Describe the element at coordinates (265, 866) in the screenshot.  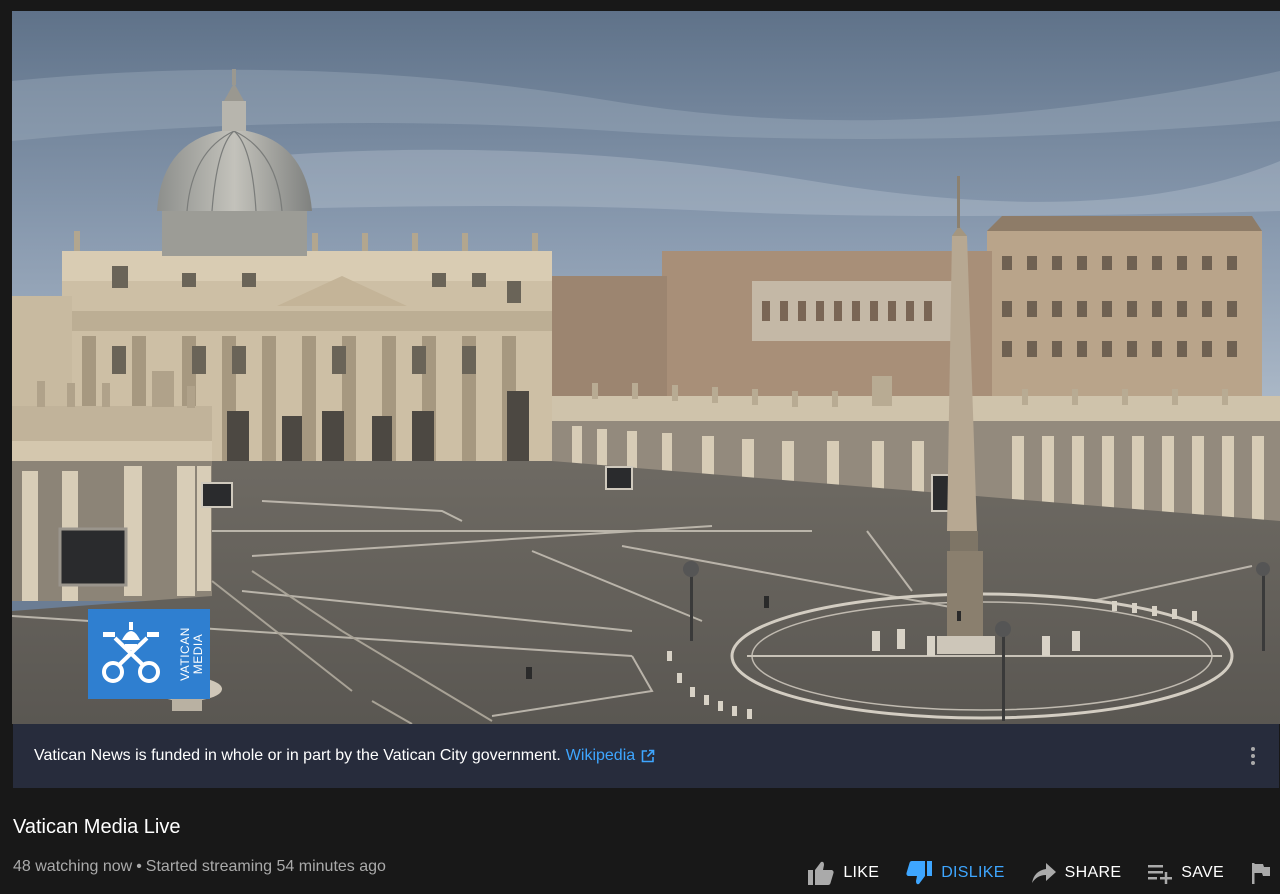
I see `stream-start-time: Started streaming 54 minutes ago` at that location.